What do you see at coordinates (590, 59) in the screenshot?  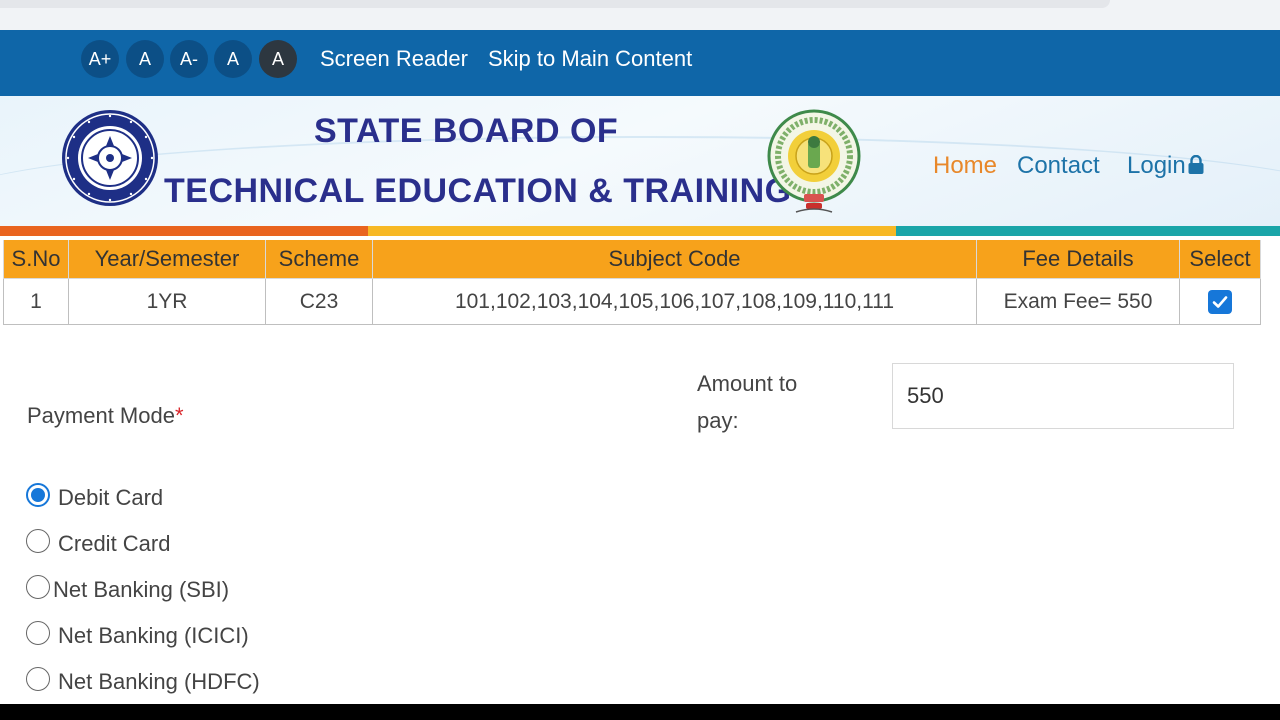 I see `skip-to-main-content-link: Skip to Main Content` at bounding box center [590, 59].